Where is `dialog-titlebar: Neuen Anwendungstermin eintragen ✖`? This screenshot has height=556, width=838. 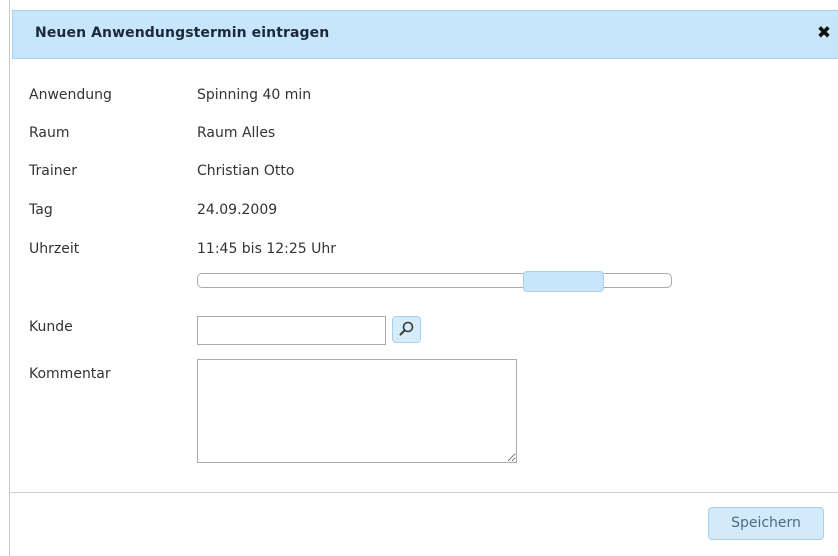 dialog-titlebar: Neuen Anwendungstermin eintragen ✖ is located at coordinates (425, 34).